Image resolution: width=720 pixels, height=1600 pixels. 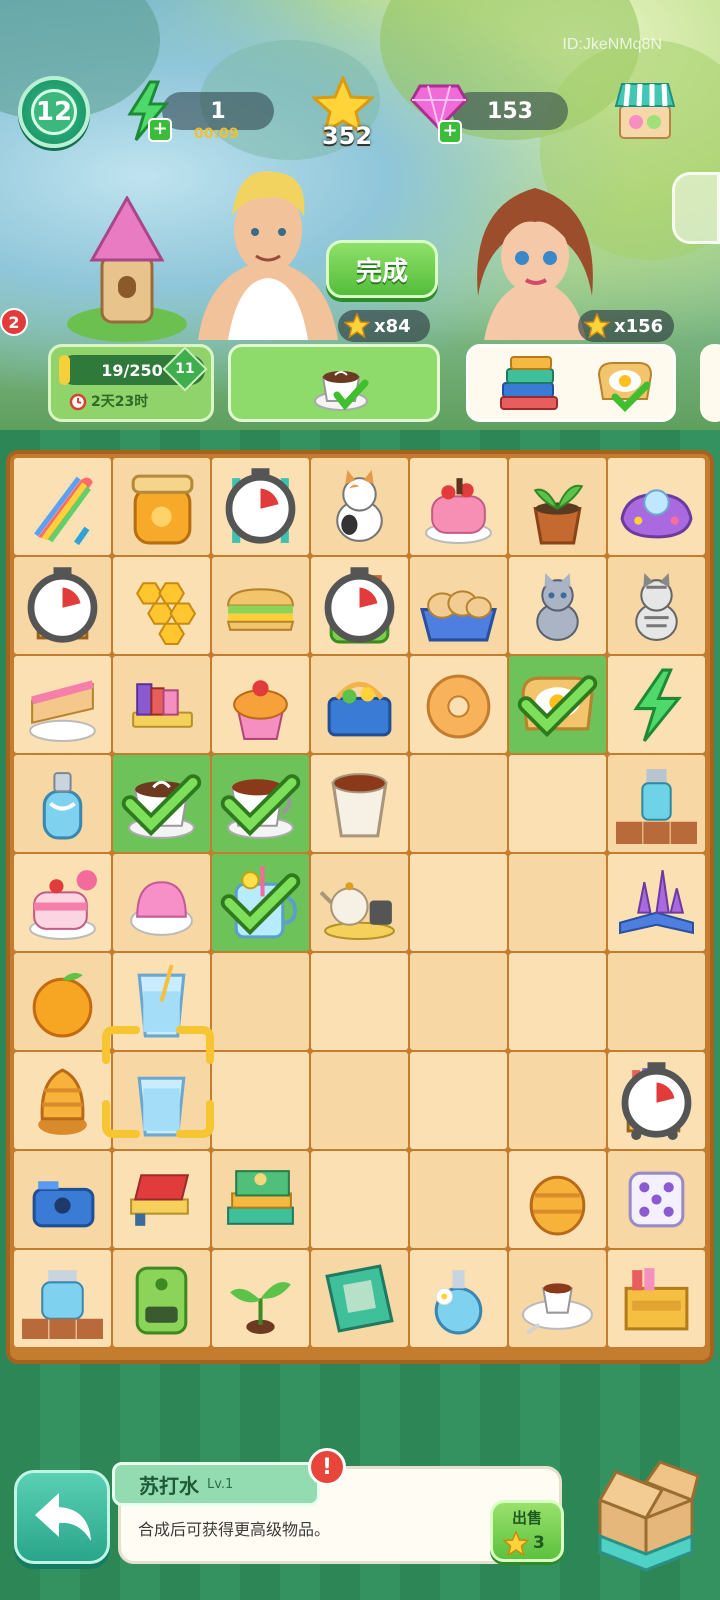 What do you see at coordinates (645, 109) in the screenshot?
I see `shop-icon` at bounding box center [645, 109].